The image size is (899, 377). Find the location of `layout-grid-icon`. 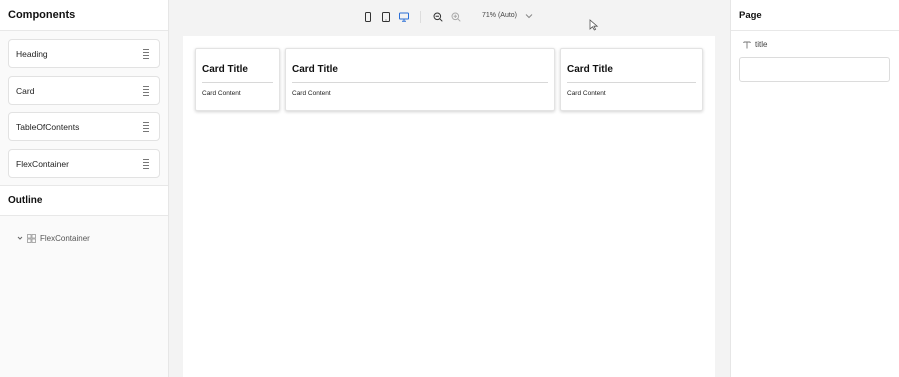

layout-grid-icon is located at coordinates (31, 238).